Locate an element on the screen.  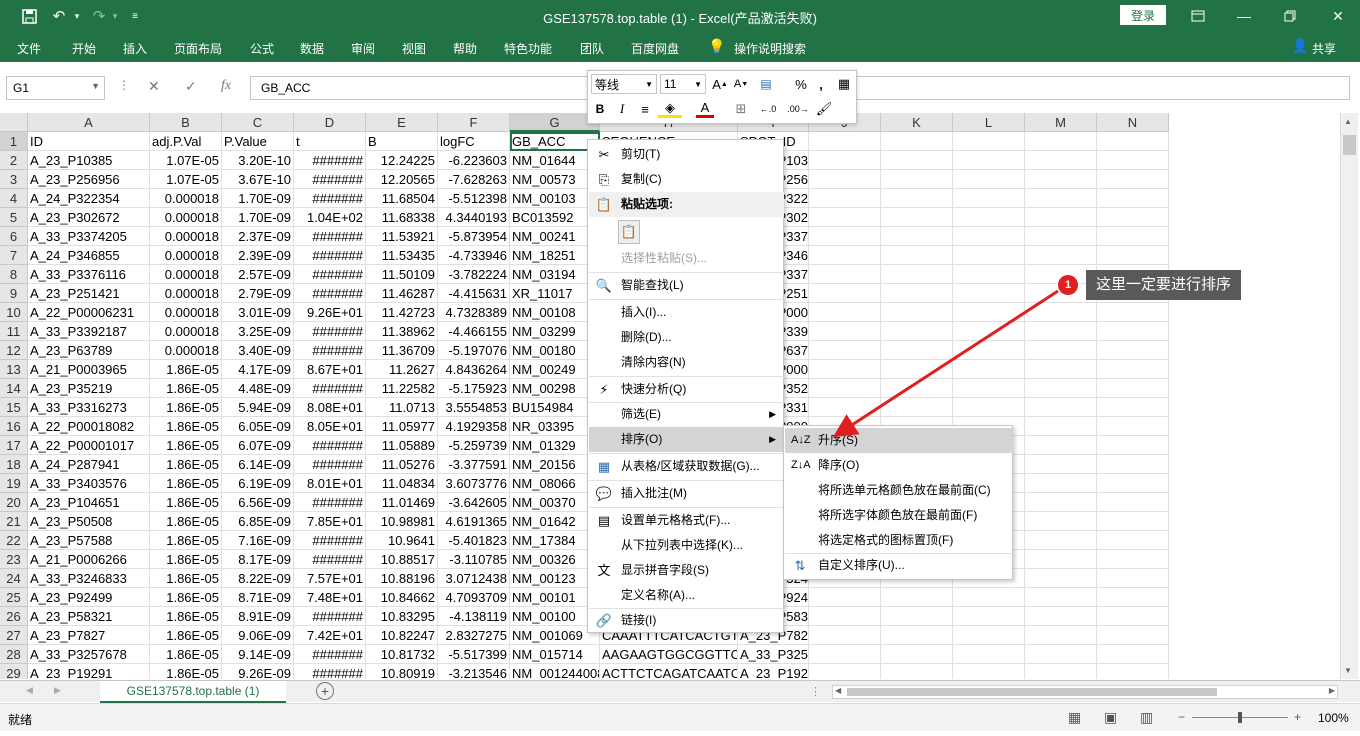
row-header: 27 is located at coordinates (14, 635).